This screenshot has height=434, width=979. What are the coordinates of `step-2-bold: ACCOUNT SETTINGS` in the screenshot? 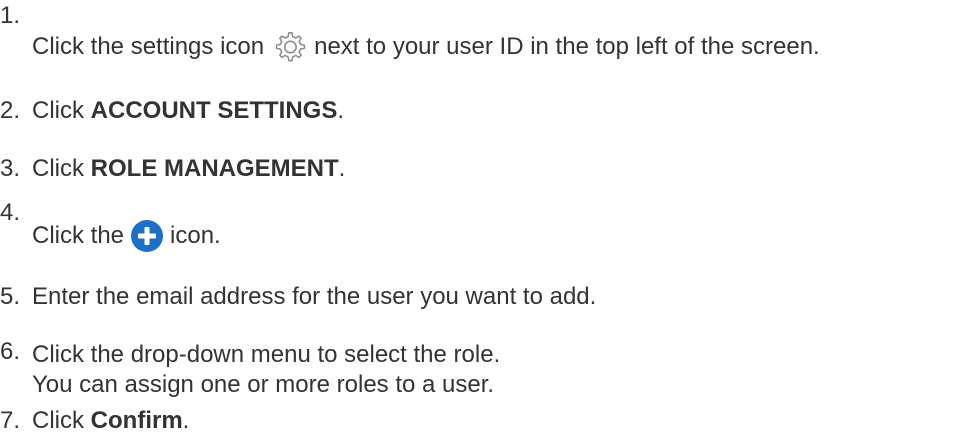 It's located at (214, 110).